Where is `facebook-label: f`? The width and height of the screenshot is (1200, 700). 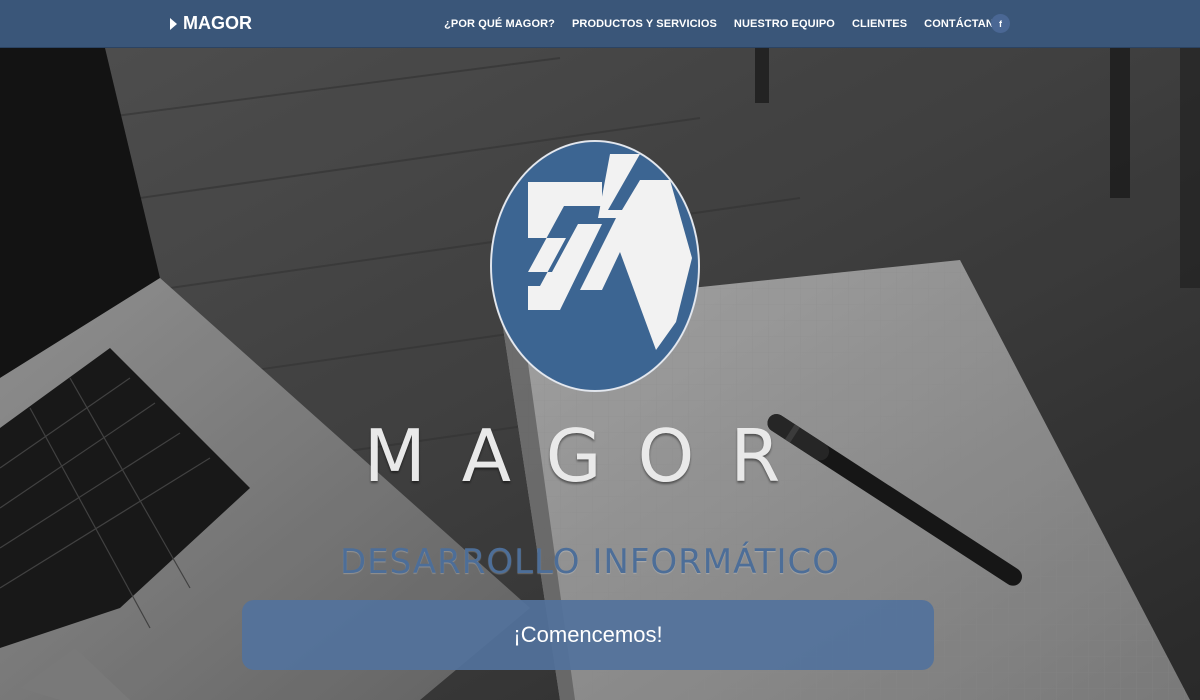
facebook-label: f is located at coordinates (1000, 23).